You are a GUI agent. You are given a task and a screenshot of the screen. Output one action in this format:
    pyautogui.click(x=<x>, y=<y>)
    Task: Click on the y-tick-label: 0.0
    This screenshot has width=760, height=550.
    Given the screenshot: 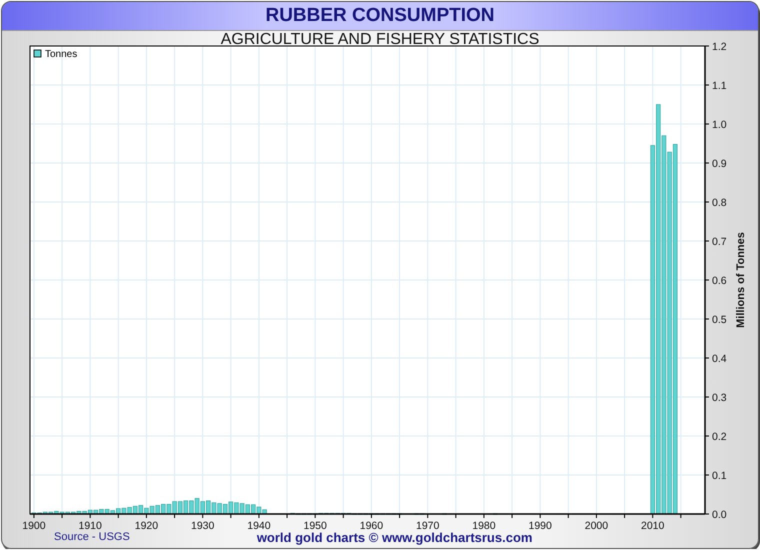 What is the action you would take?
    pyautogui.click(x=719, y=515)
    